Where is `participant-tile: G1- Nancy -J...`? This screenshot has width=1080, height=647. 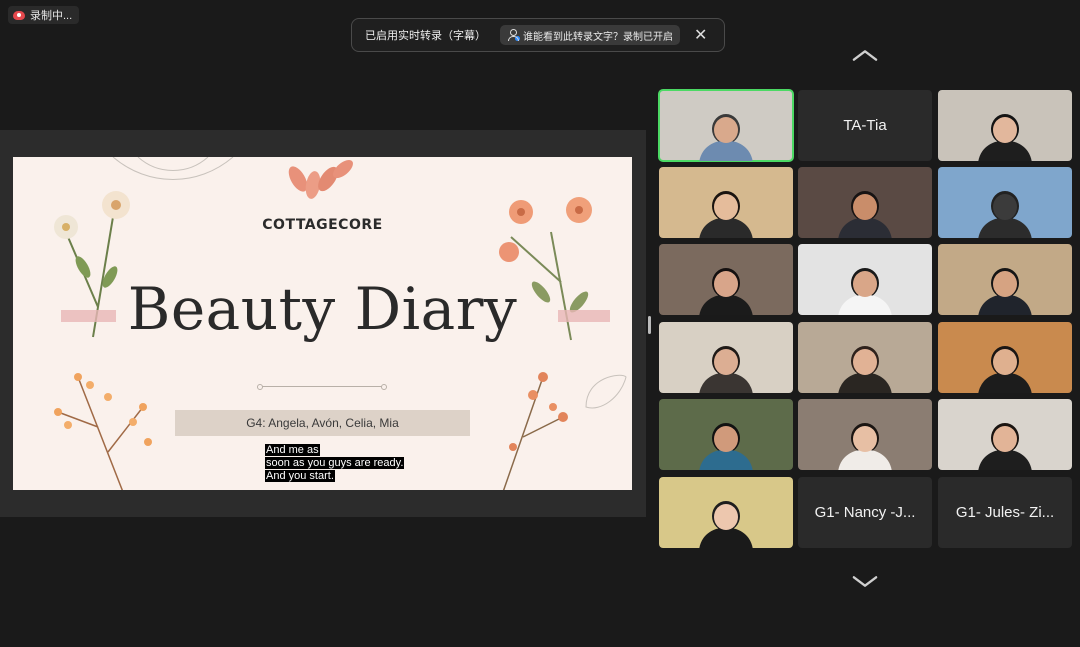 participant-tile: G1- Nancy -J... is located at coordinates (865, 512).